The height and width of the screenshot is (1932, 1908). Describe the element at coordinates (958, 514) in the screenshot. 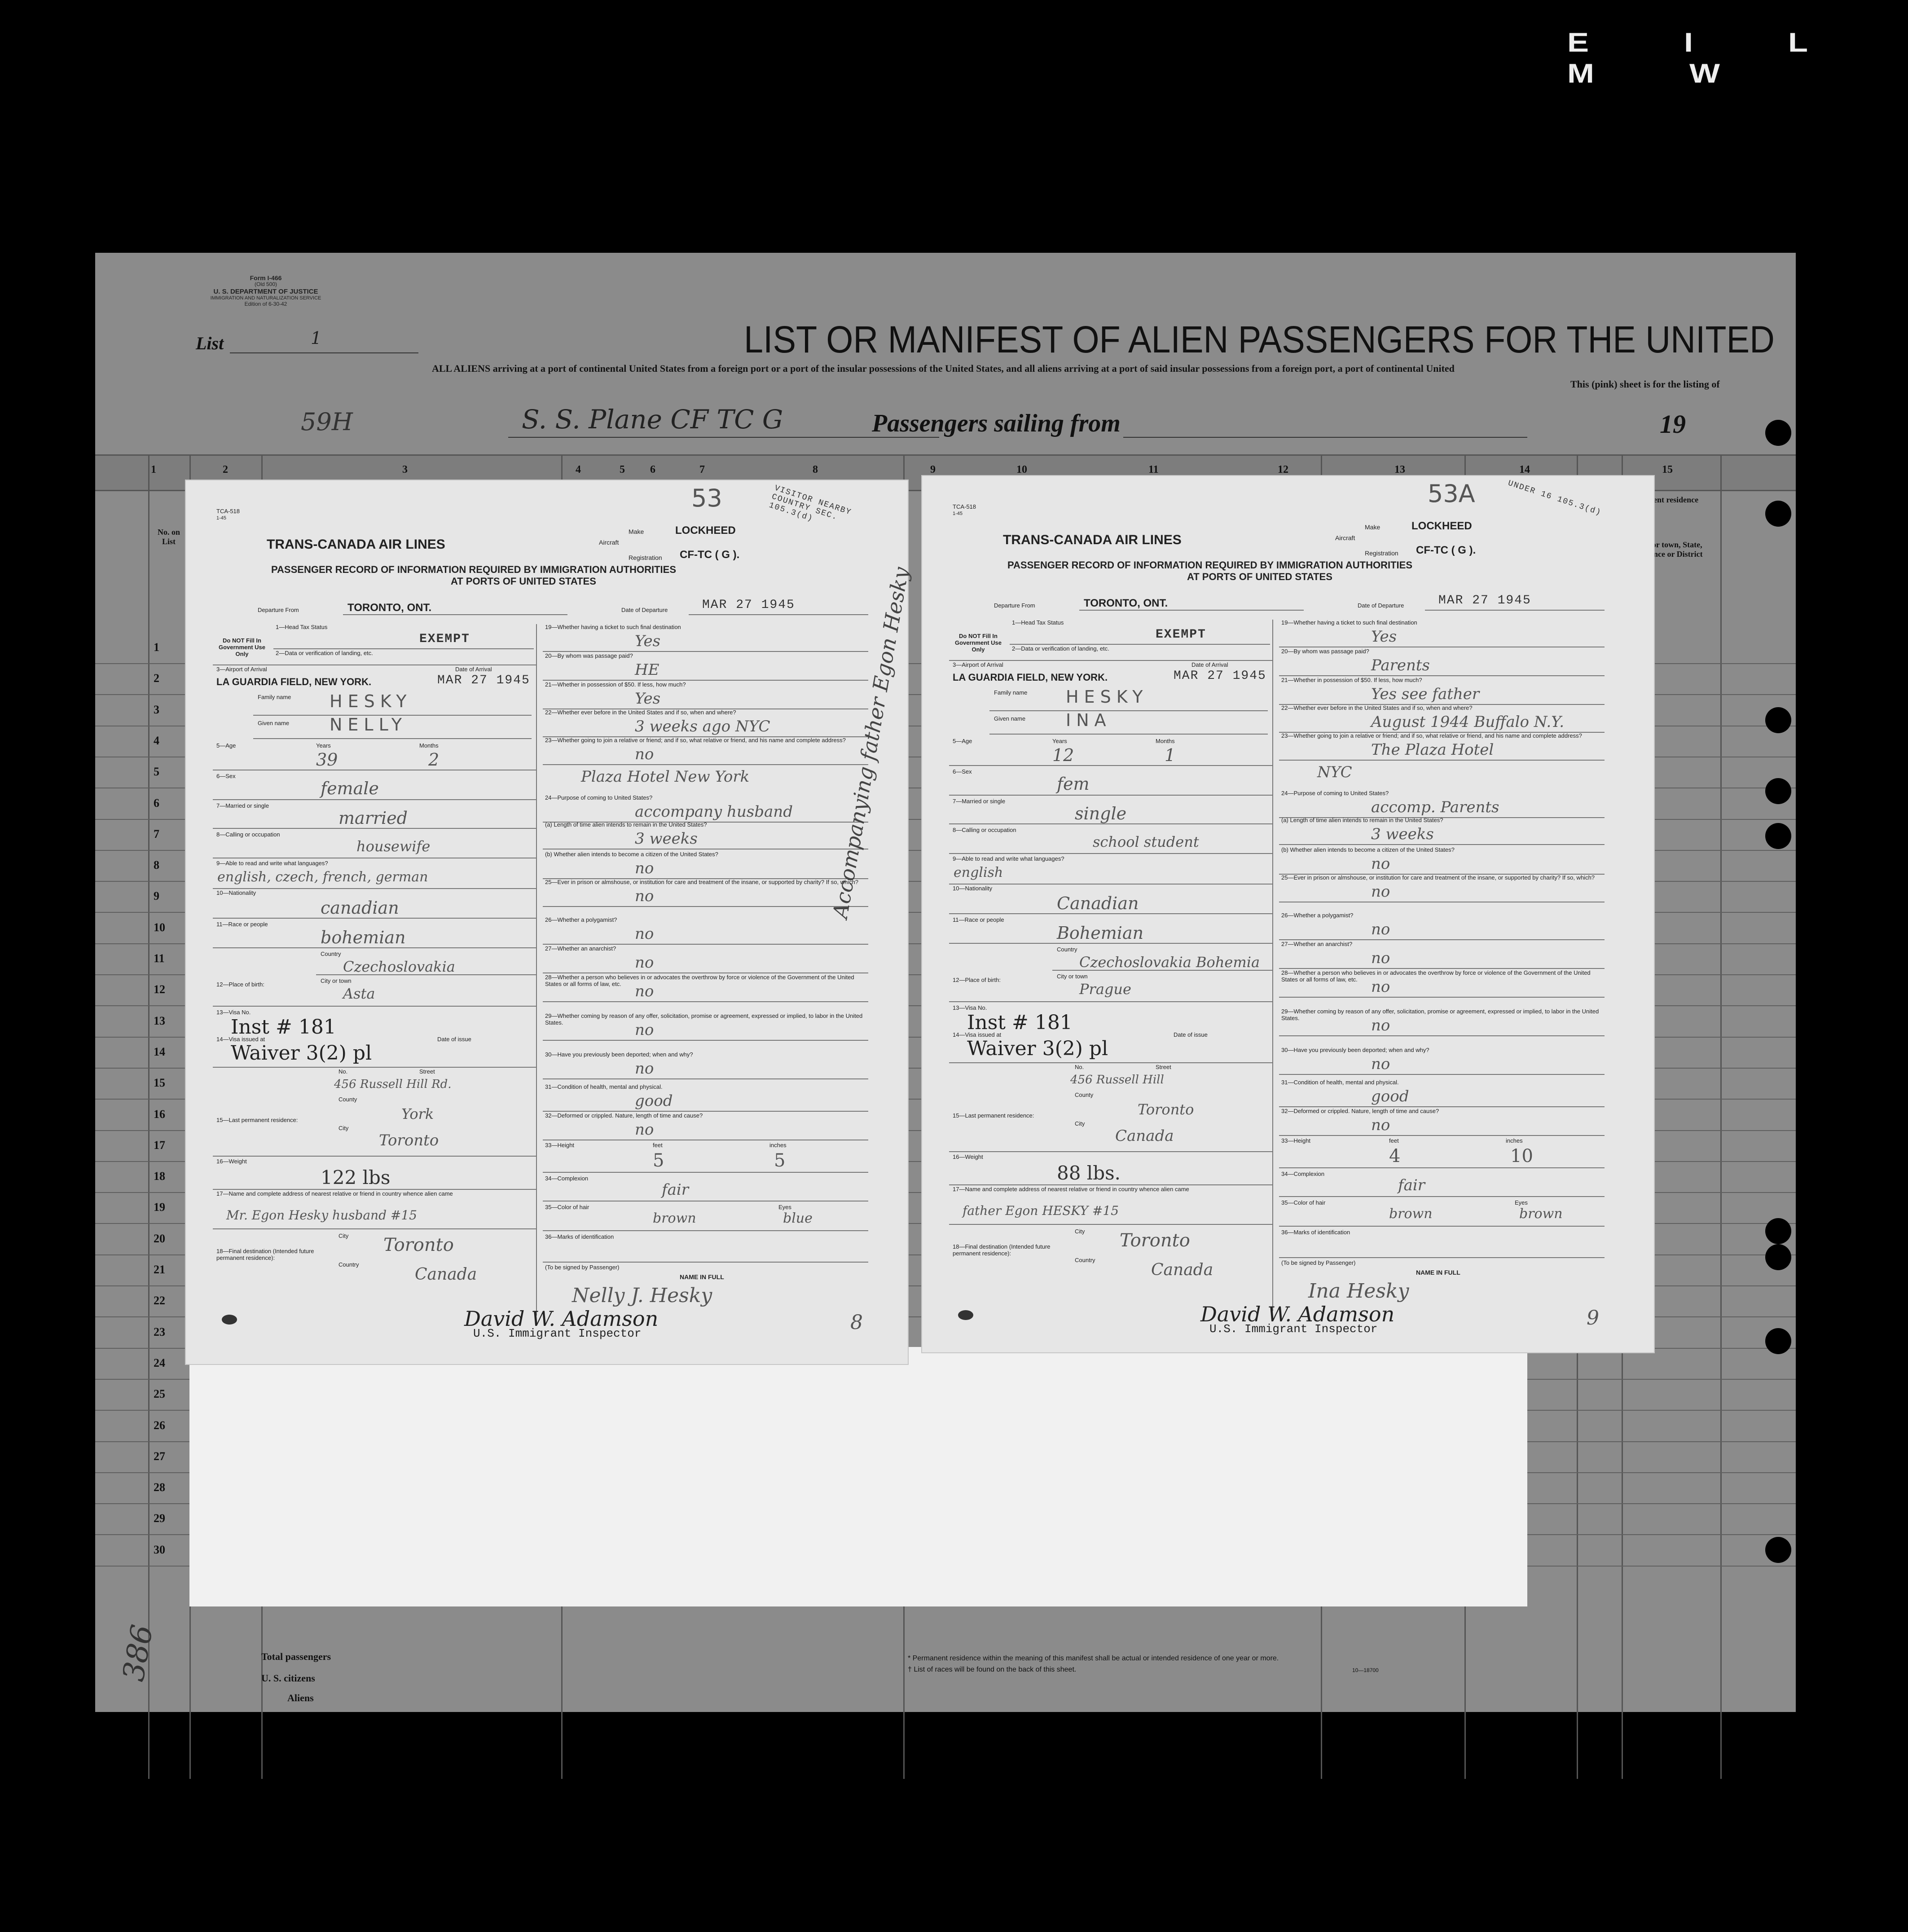

I see `card-form-date: 1-45` at that location.